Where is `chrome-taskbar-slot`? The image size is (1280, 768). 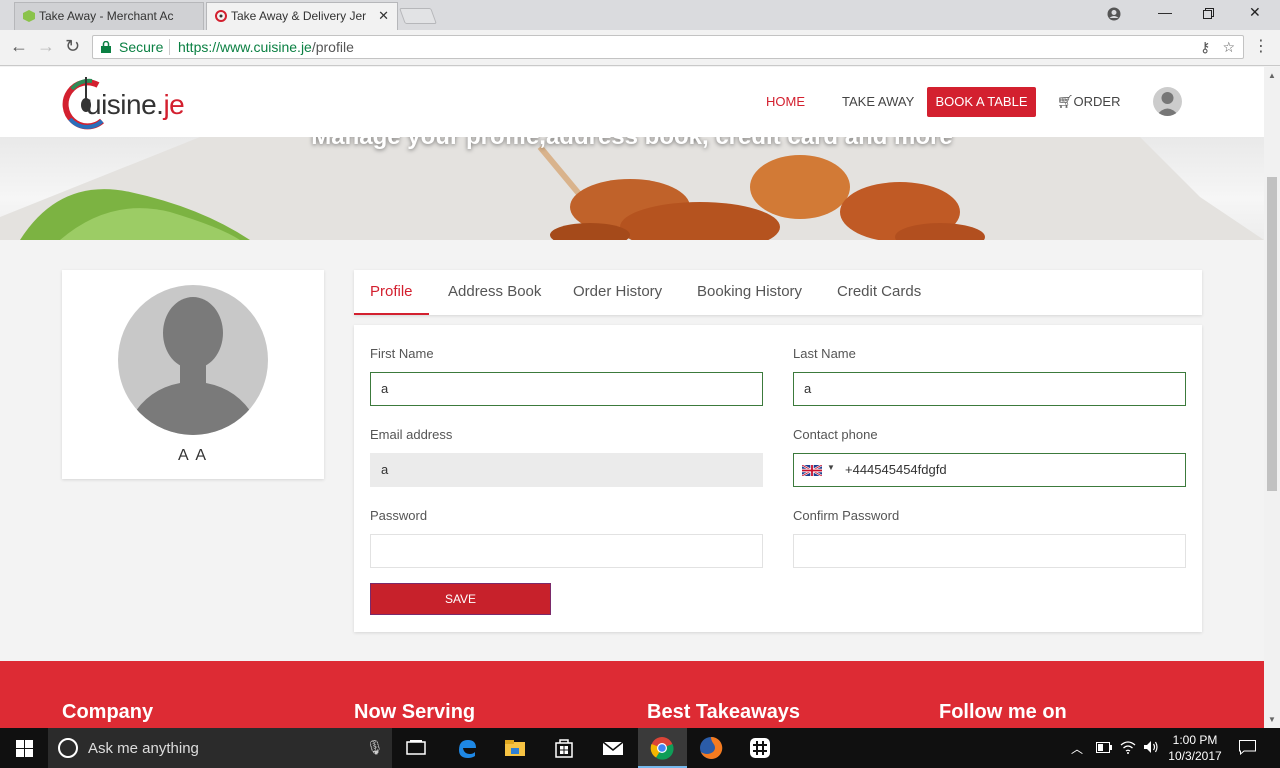 chrome-taskbar-slot is located at coordinates (662, 748).